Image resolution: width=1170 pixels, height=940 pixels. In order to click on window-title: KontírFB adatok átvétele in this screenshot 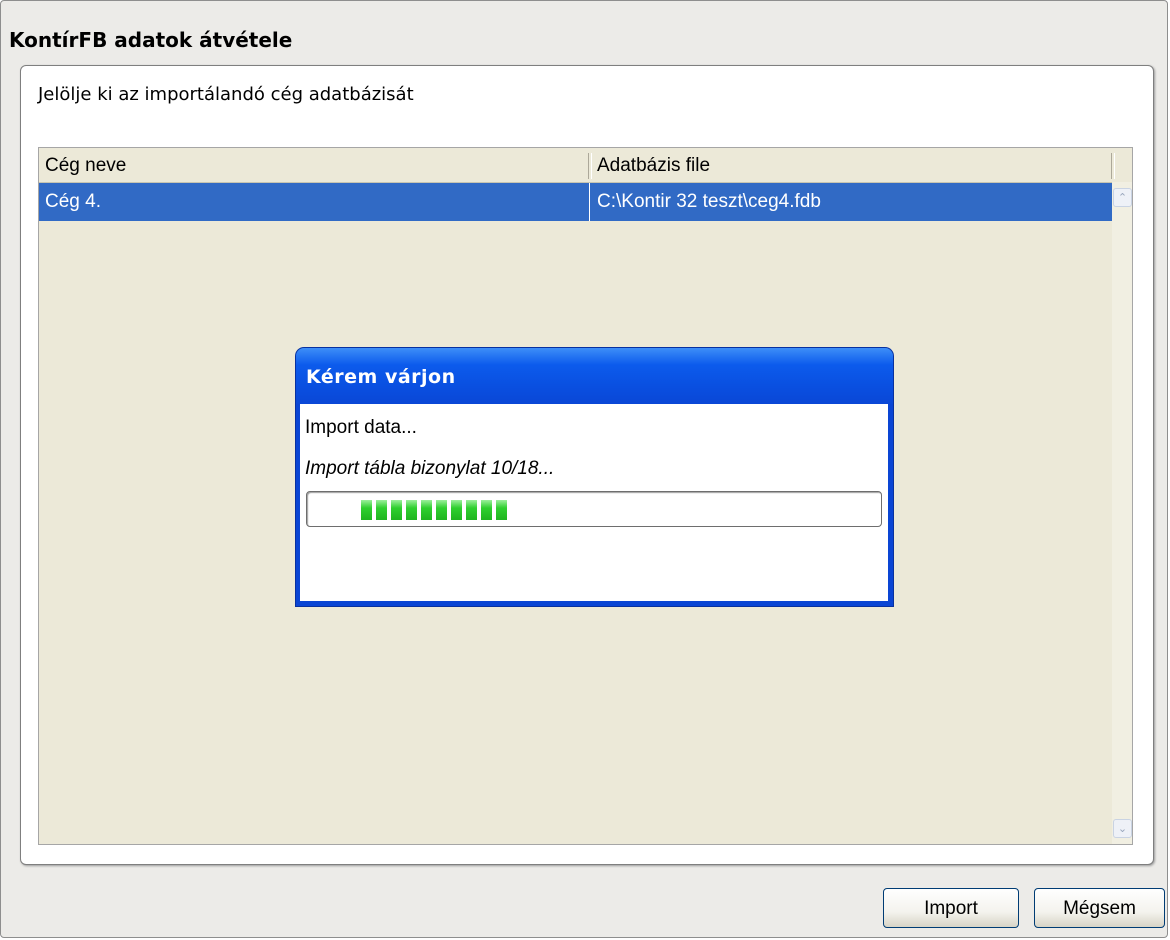, I will do `click(151, 40)`.